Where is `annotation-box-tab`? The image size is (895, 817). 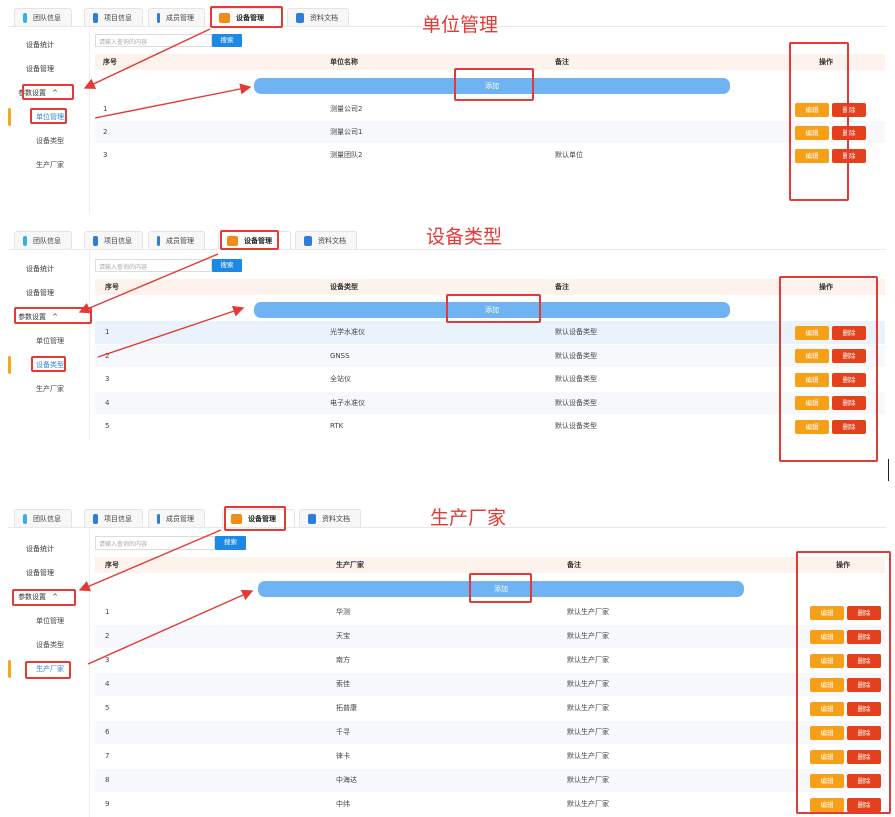
annotation-box-tab is located at coordinates (255, 518).